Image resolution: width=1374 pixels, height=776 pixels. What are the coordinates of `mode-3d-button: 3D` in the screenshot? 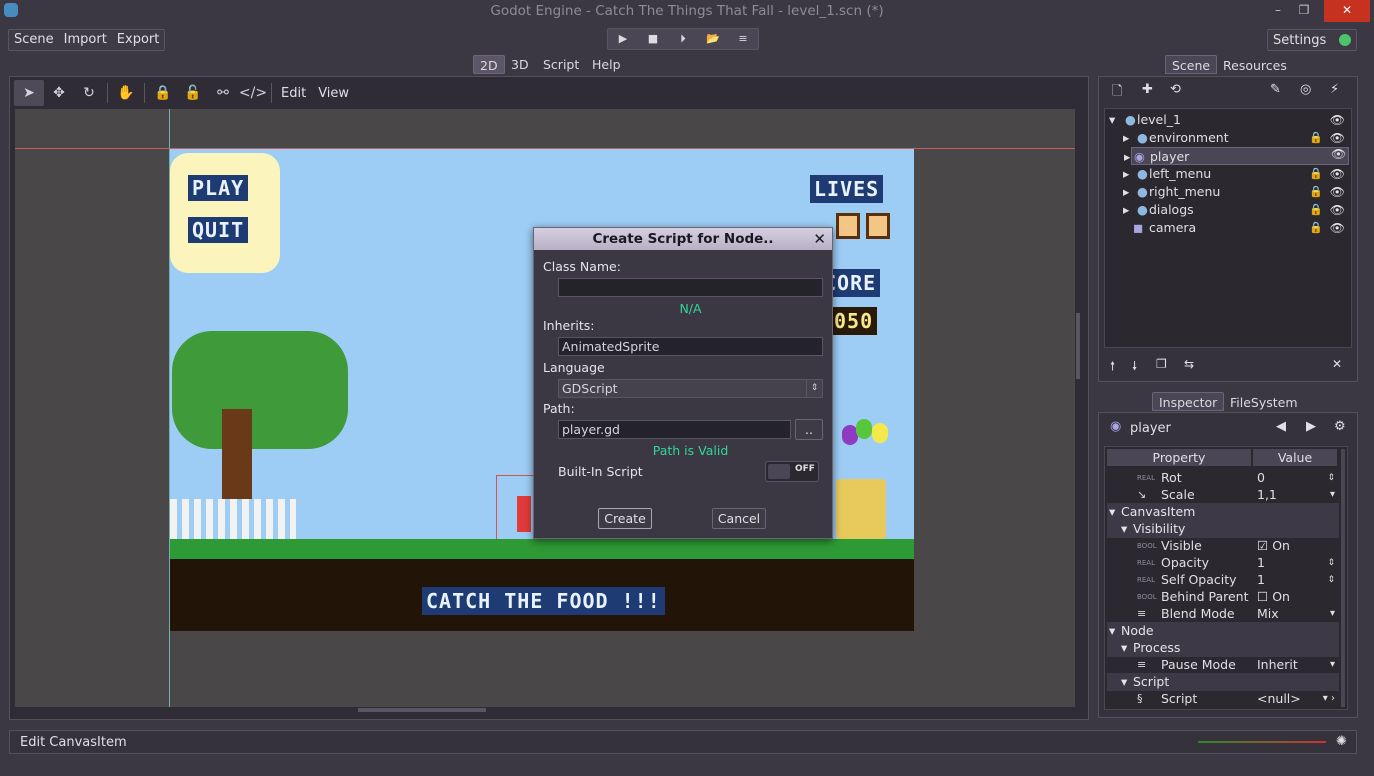 It's located at (520, 64).